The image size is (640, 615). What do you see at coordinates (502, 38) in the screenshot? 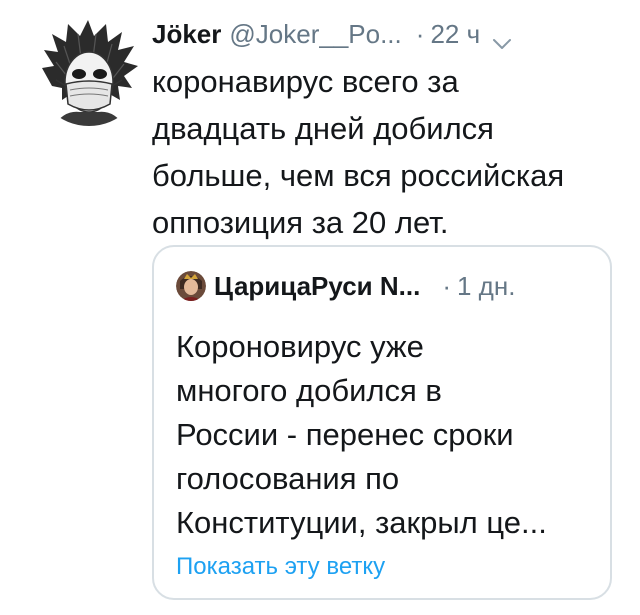
I see `chevron-down-icon` at bounding box center [502, 38].